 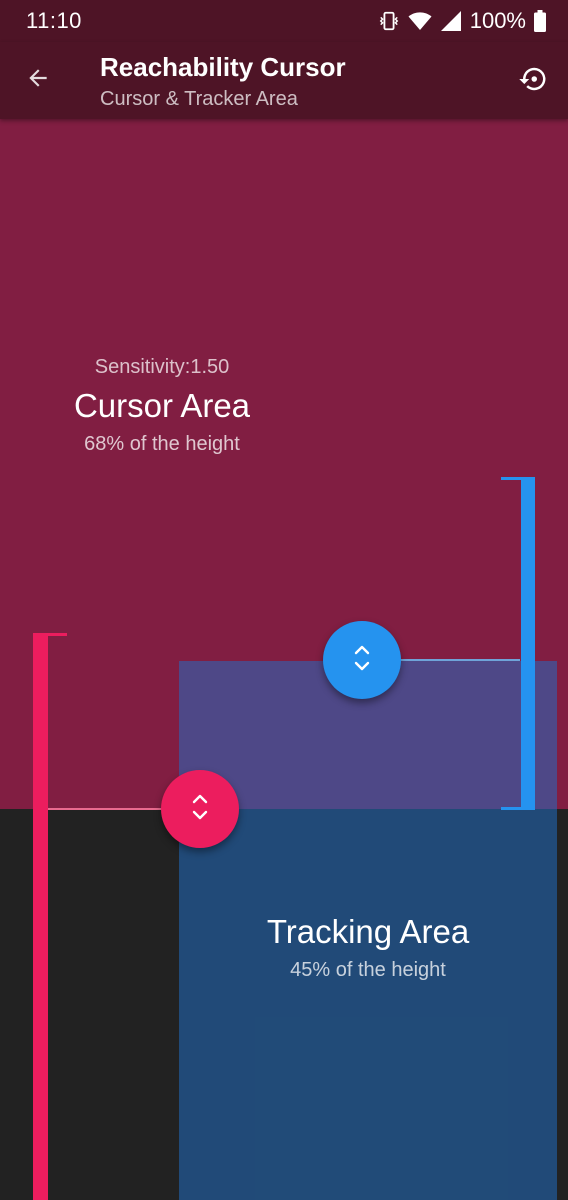 I want to click on page-subtitle: Cursor & Tracker Area, so click(x=199, y=99).